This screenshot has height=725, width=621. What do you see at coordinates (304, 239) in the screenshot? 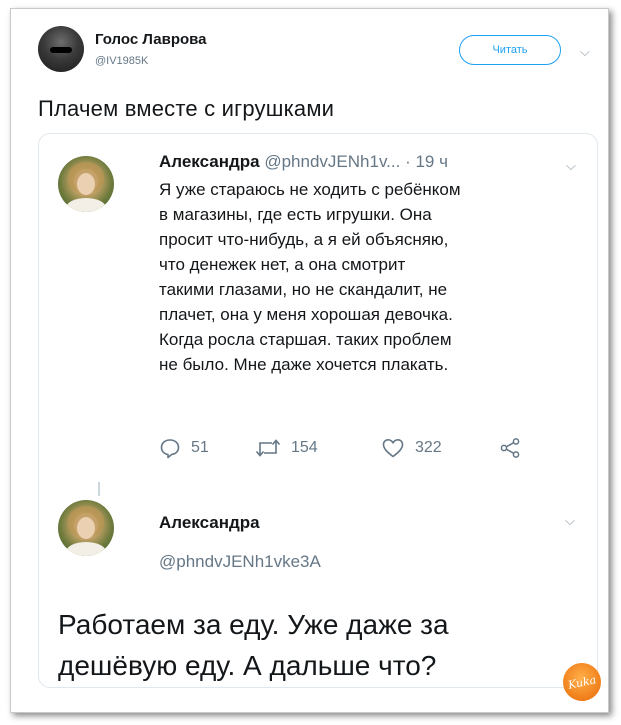
I see `quoted-text-line: просит что-нибудь, а я ей объясняю,` at bounding box center [304, 239].